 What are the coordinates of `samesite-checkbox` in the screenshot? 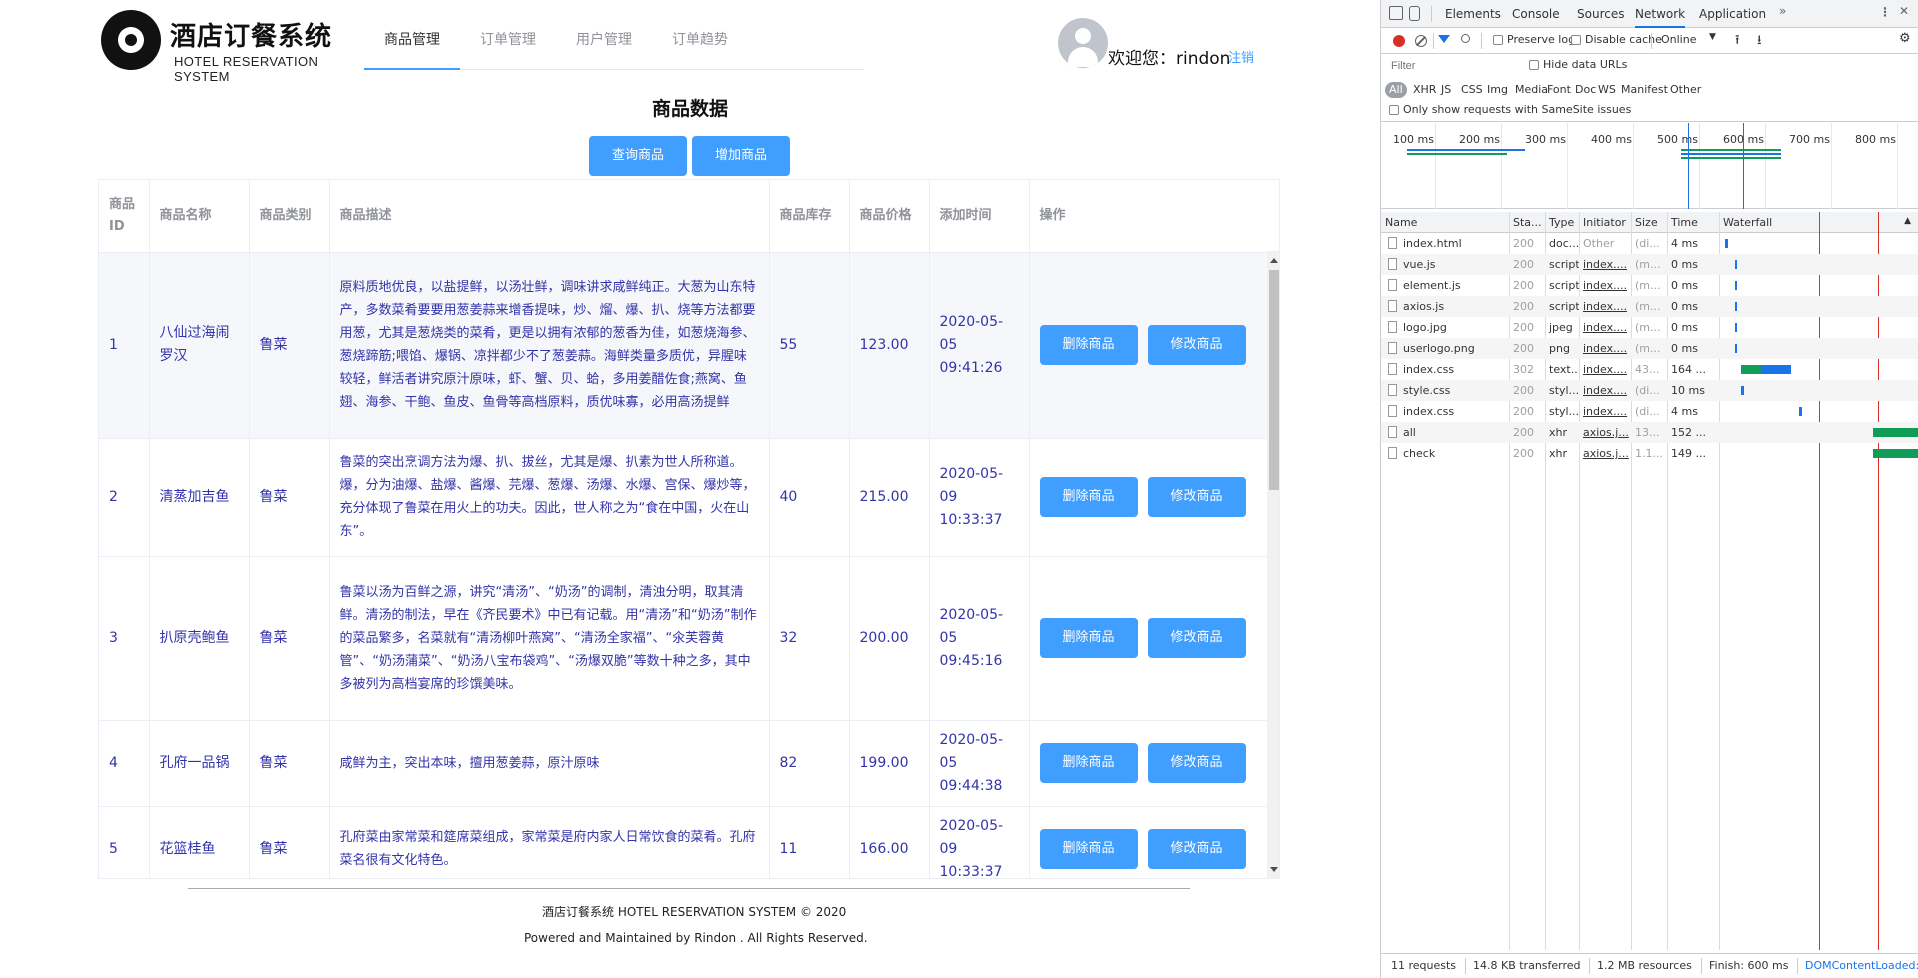 It's located at (1394, 110).